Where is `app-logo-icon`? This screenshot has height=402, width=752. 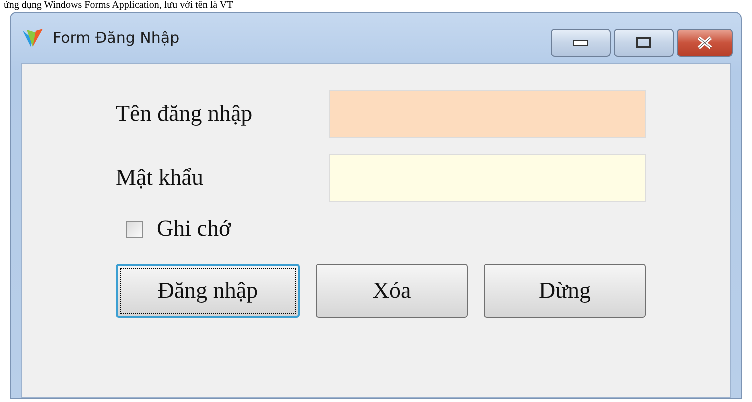 app-logo-icon is located at coordinates (33, 38).